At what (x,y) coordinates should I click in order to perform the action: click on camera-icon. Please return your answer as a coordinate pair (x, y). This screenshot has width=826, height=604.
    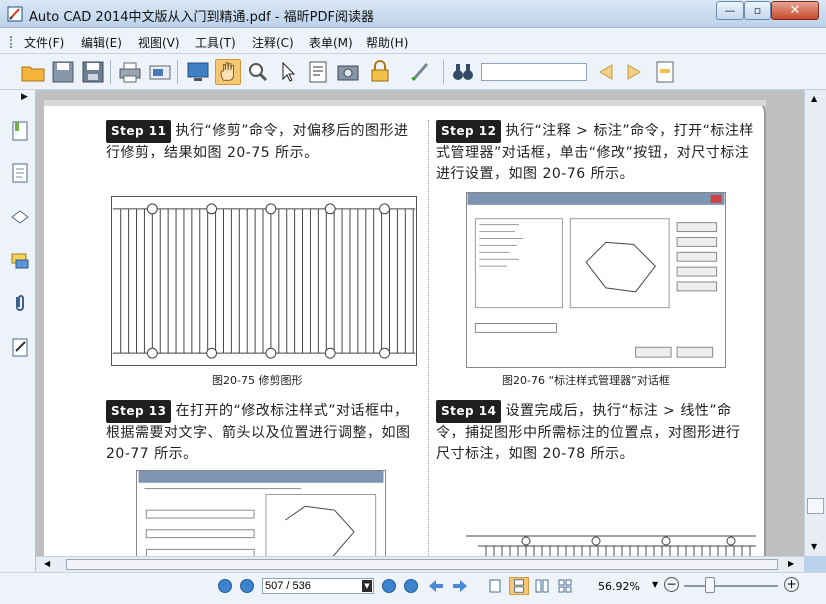
    Looking at the image, I should click on (348, 72).